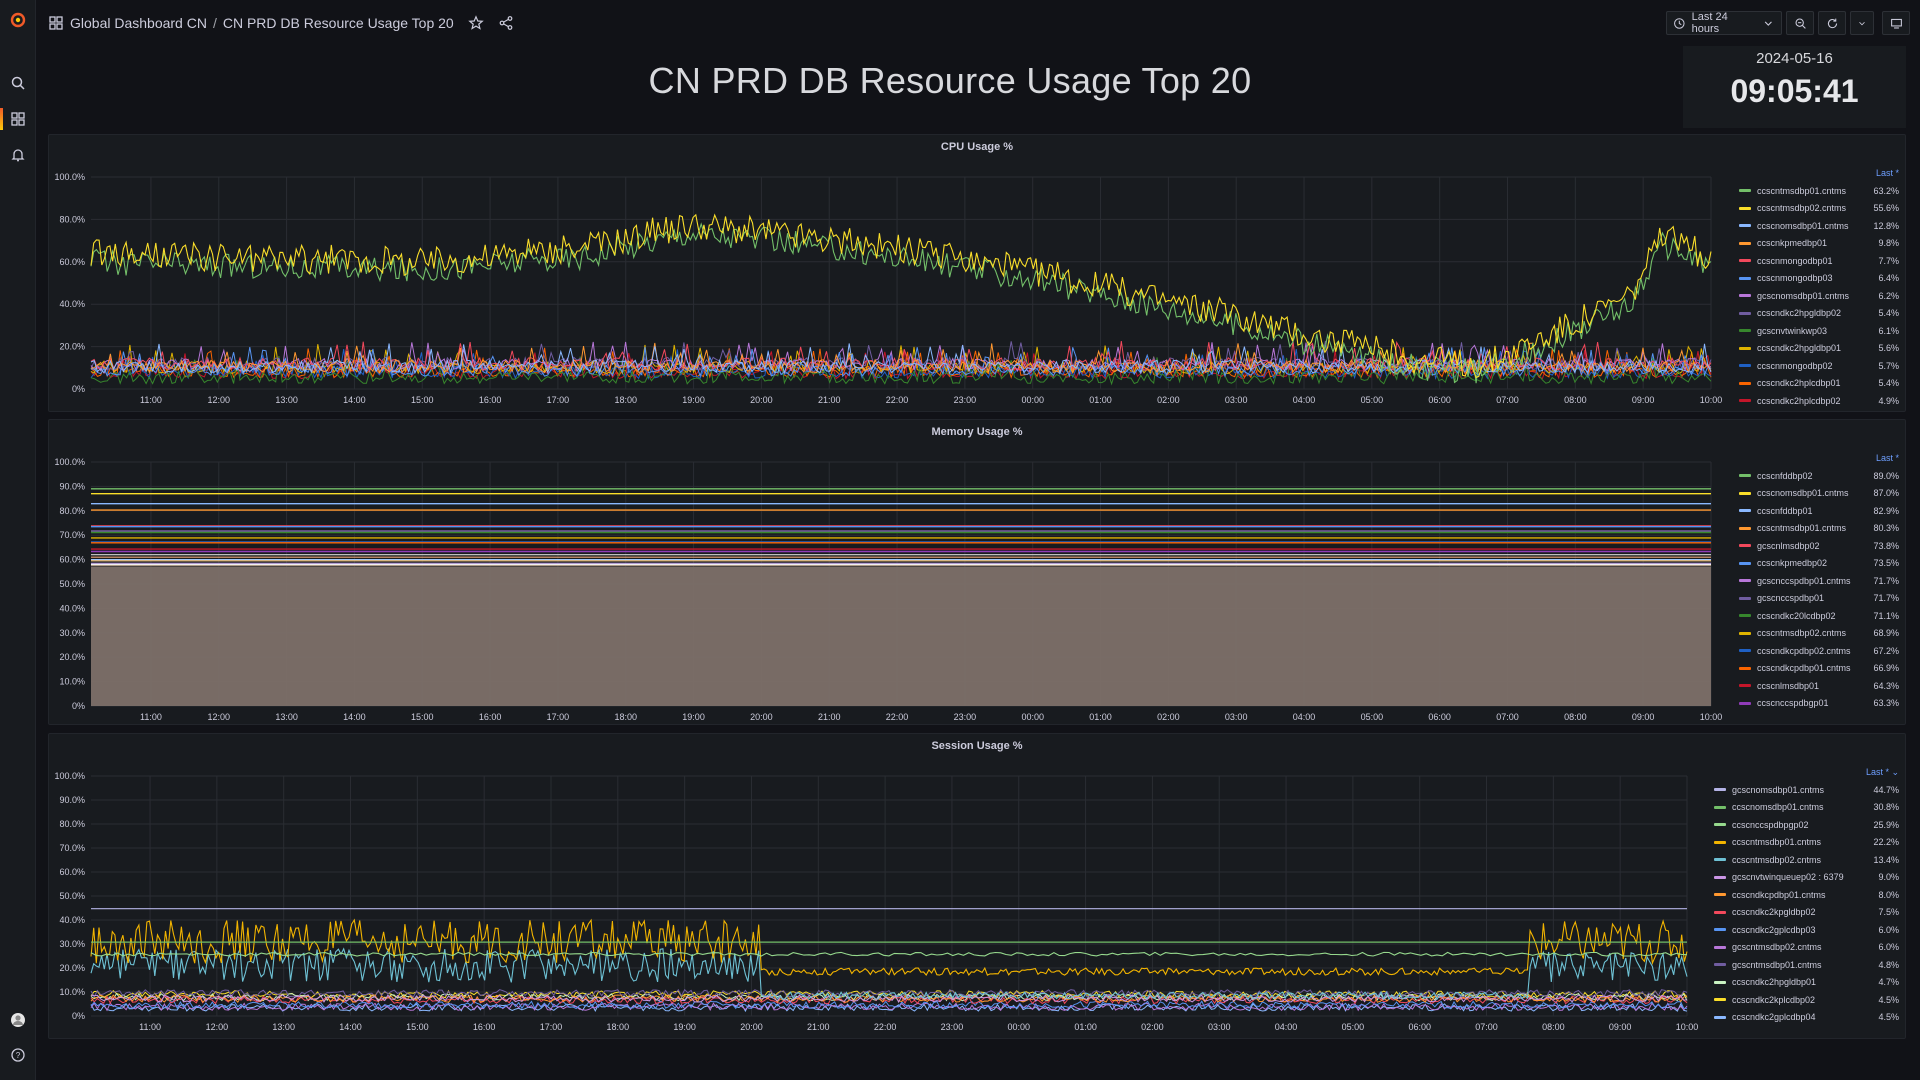 The width and height of the screenshot is (1920, 1080). I want to click on breadcrumb-dashboard: CN PRD DB Resource Usage Top 20, so click(338, 23).